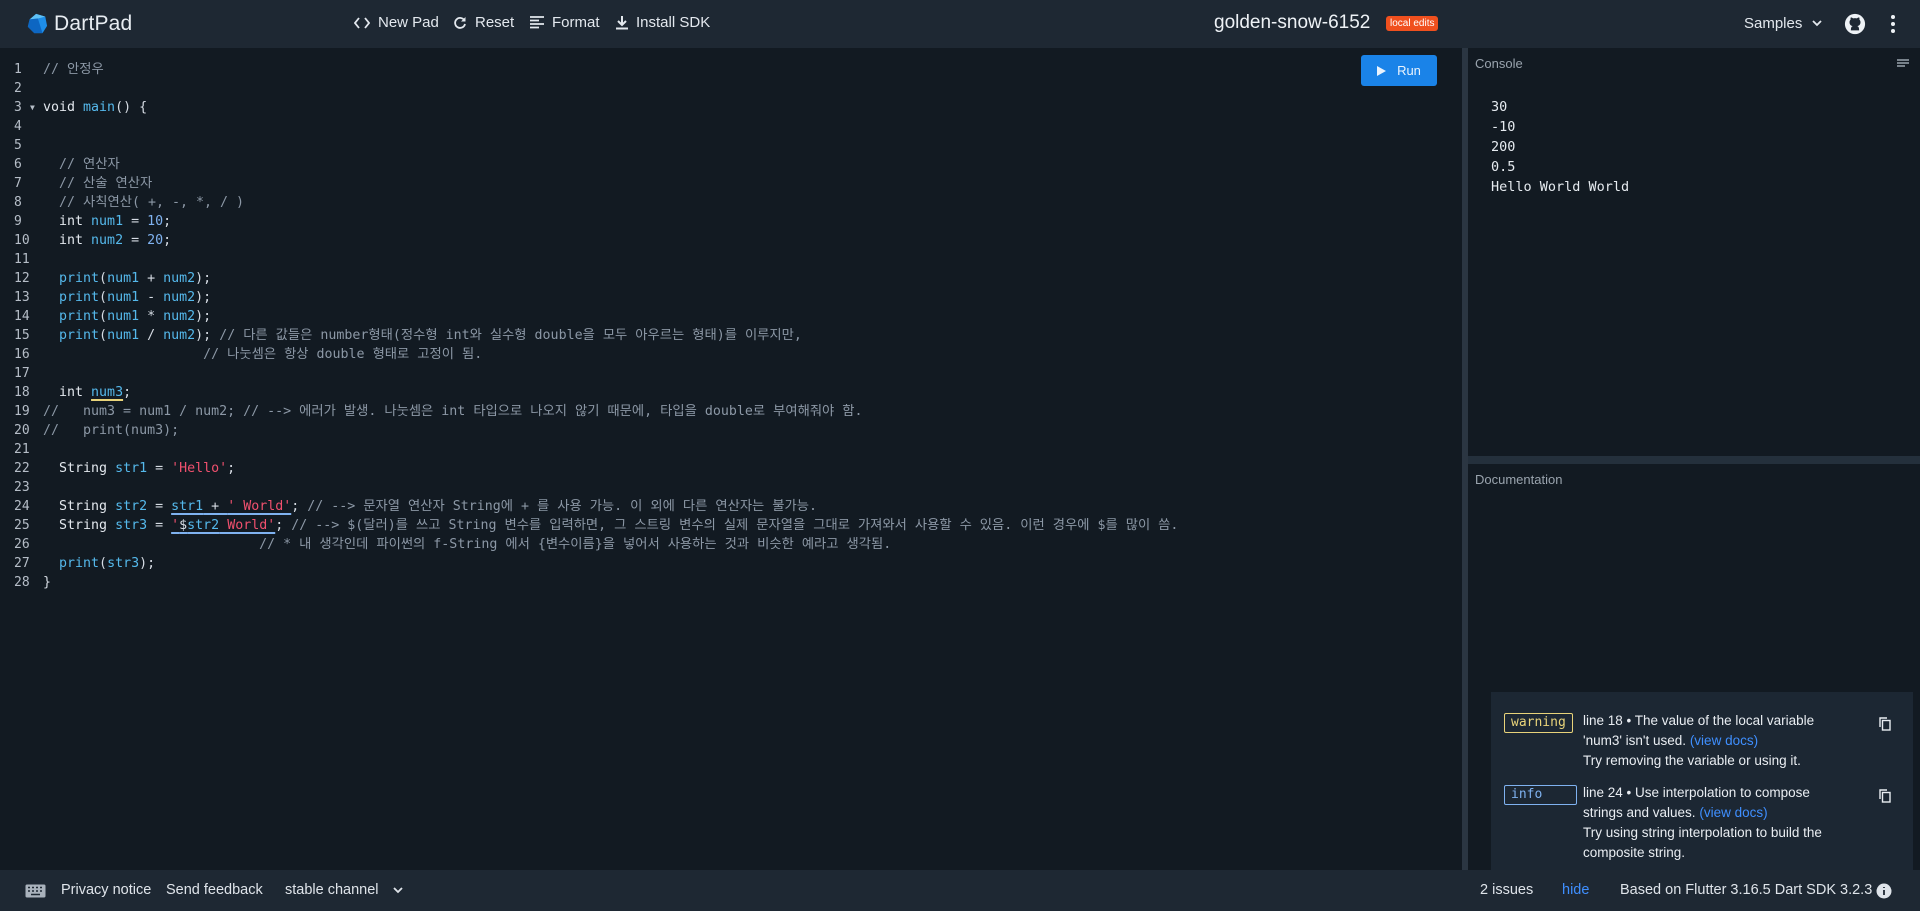 The image size is (1920, 911). Describe the element at coordinates (18, 202) in the screenshot. I see `line-number: 8` at that location.